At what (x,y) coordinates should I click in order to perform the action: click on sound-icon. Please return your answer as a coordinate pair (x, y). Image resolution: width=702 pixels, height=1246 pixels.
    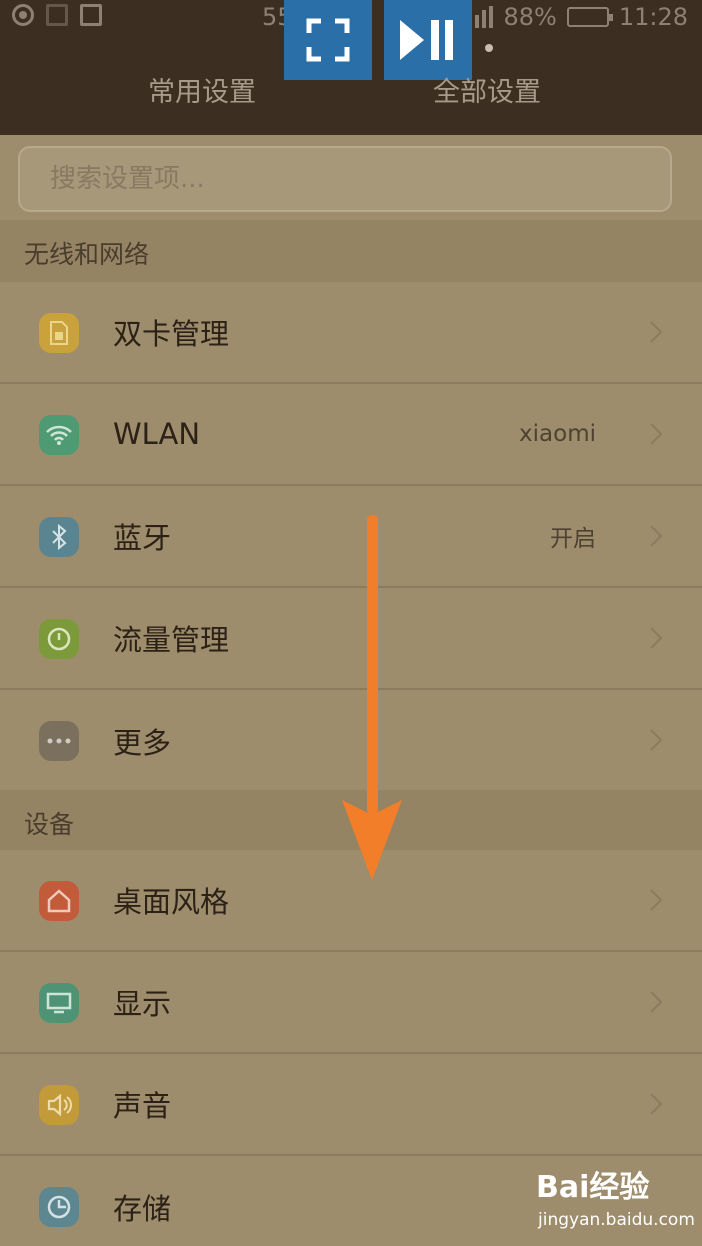
    Looking at the image, I should click on (59, 1105).